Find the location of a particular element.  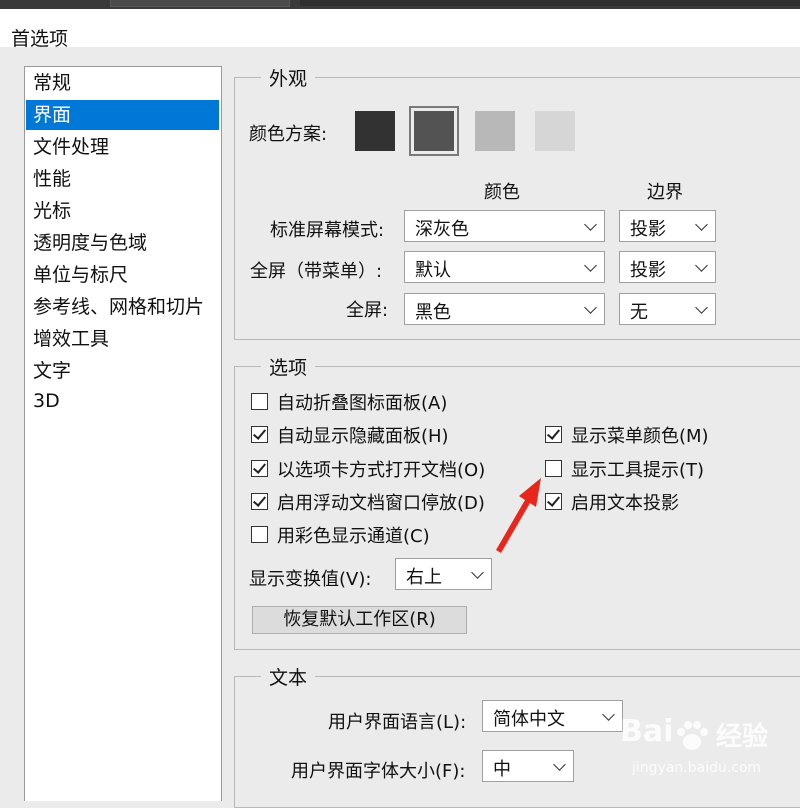

watermark-brand: Bai is located at coordinates (647, 731).